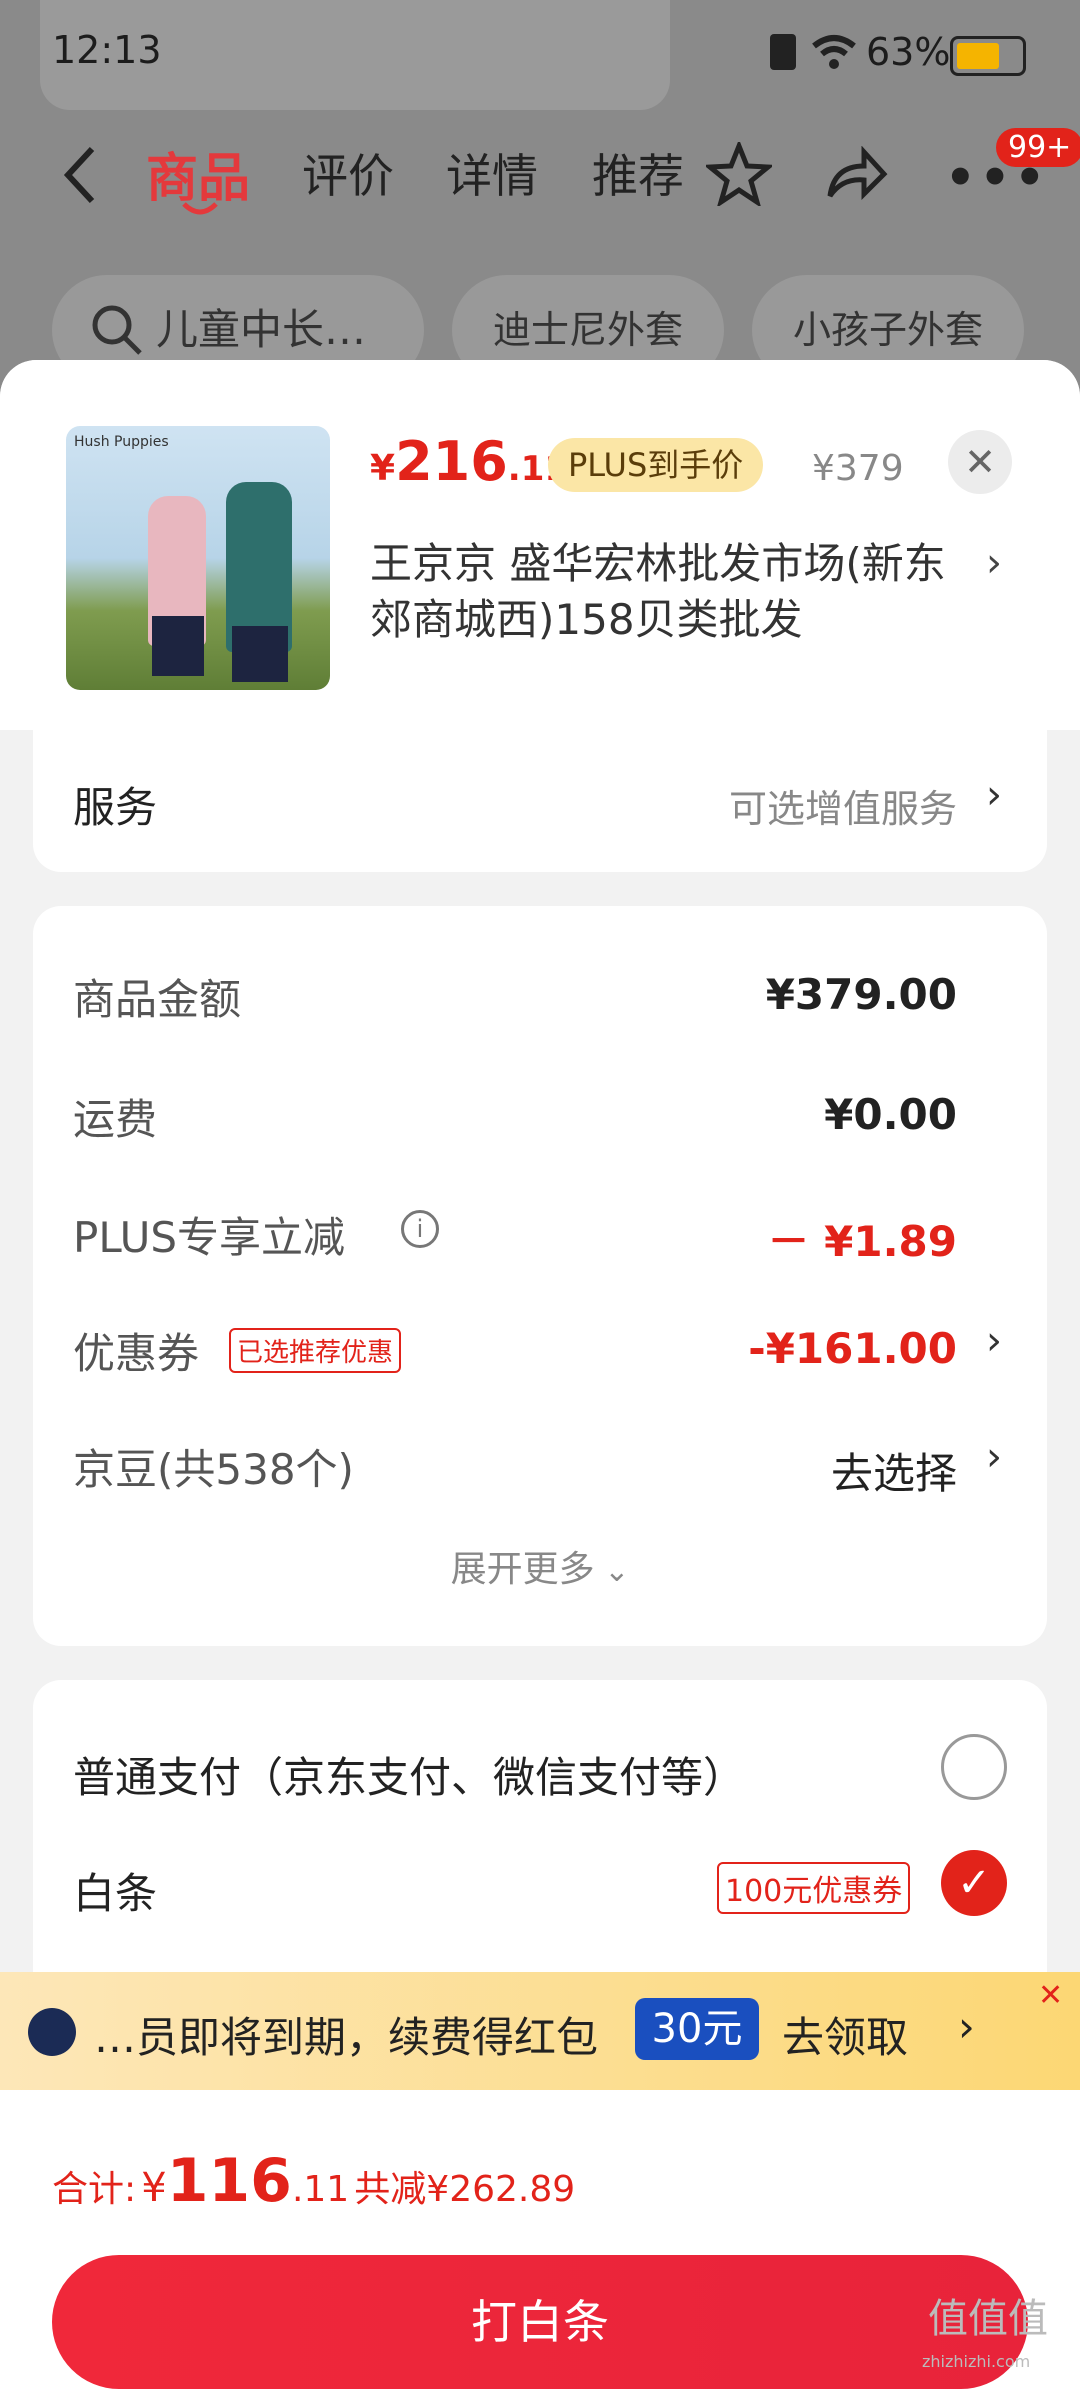  What do you see at coordinates (420, 1229) in the screenshot?
I see `info-icon: i` at bounding box center [420, 1229].